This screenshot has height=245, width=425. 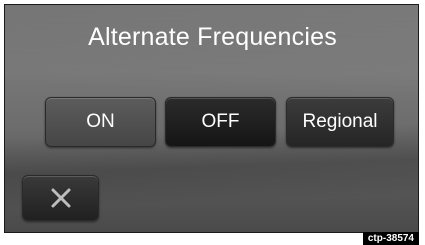 I want to click on regional-button: Regional, so click(x=340, y=122).